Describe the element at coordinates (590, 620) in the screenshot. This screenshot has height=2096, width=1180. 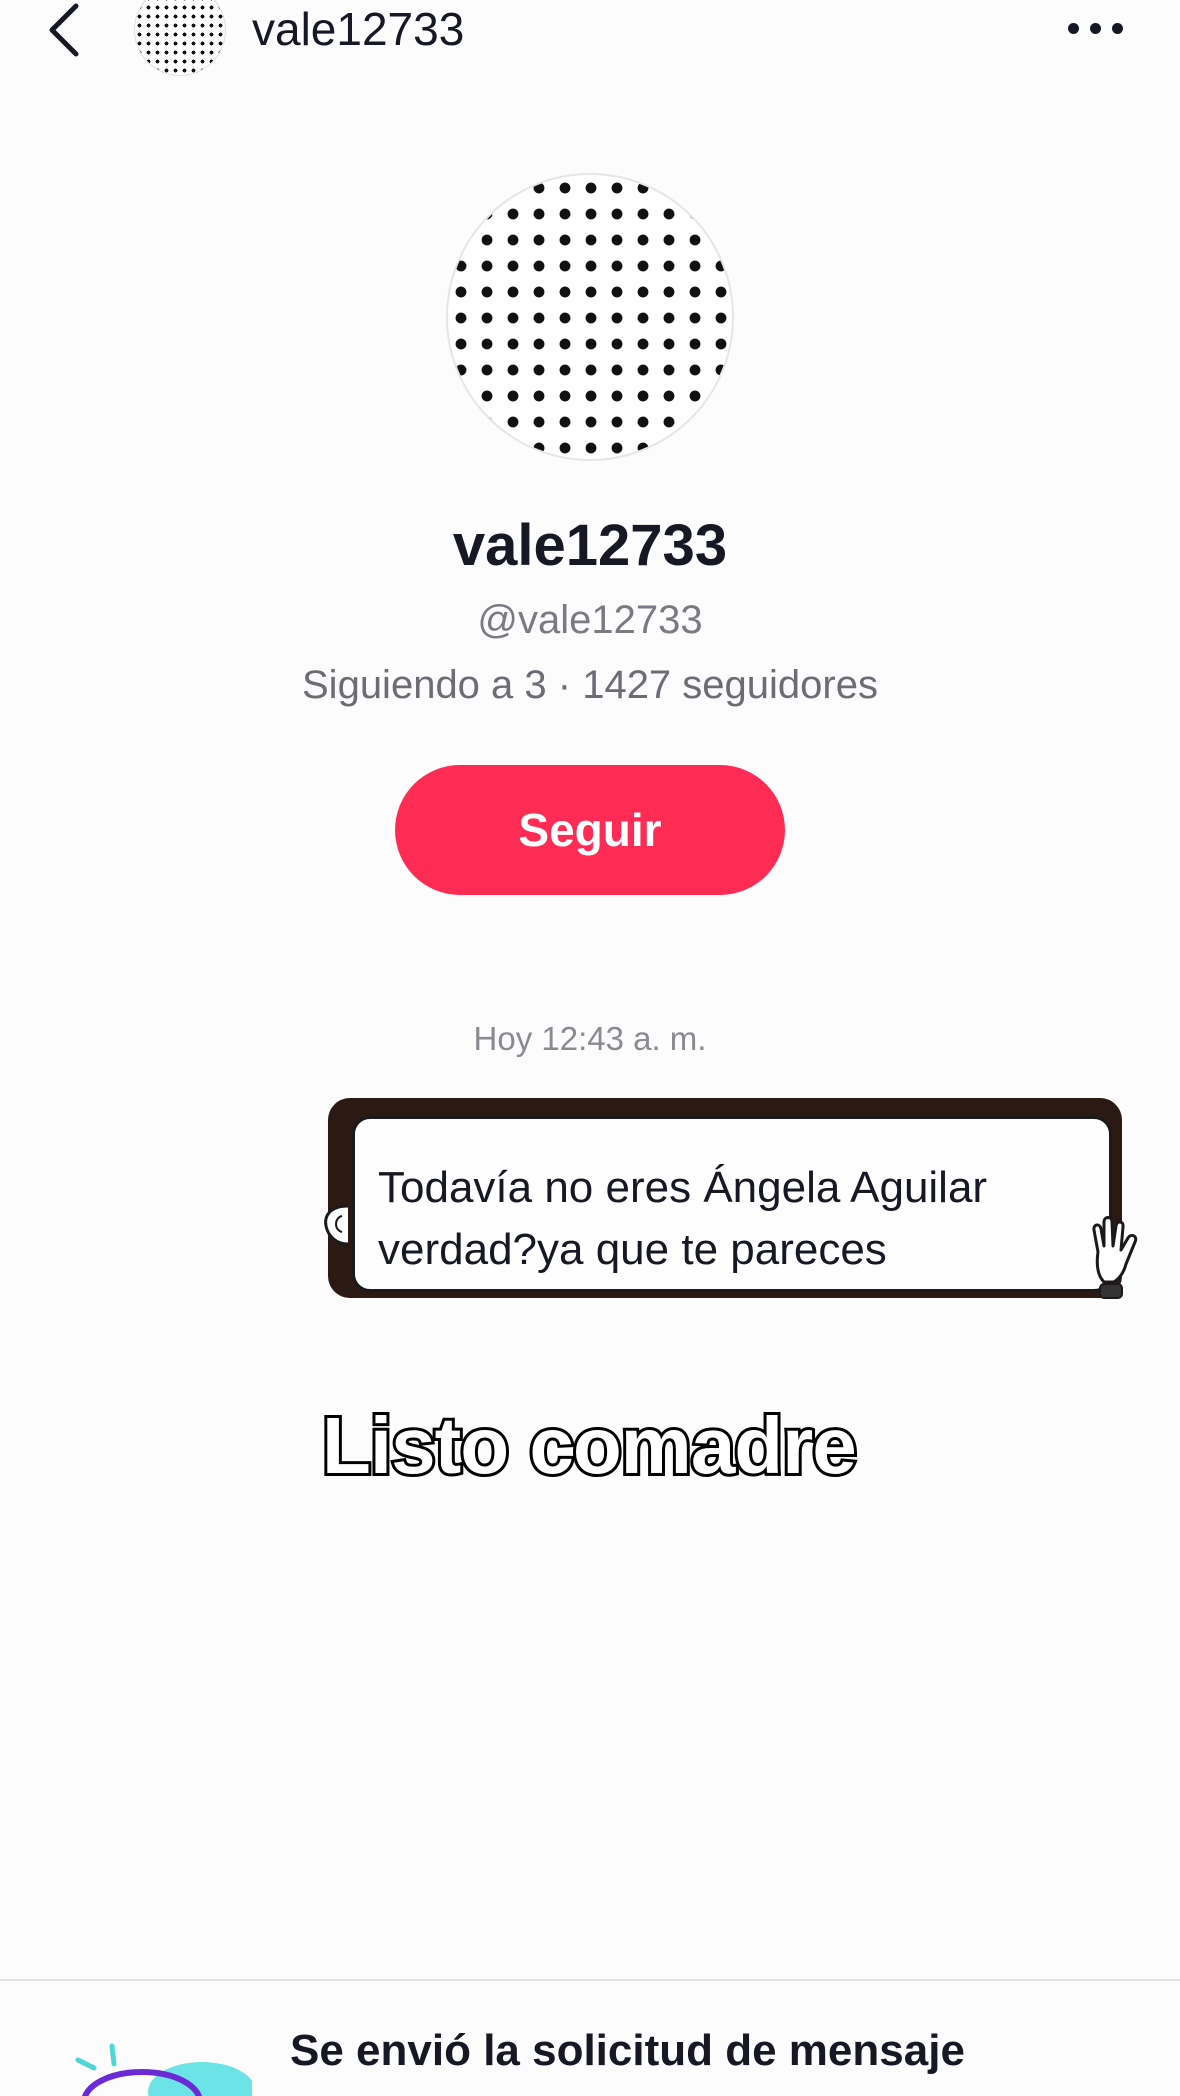
I see `profile-handle: @vale12733` at that location.